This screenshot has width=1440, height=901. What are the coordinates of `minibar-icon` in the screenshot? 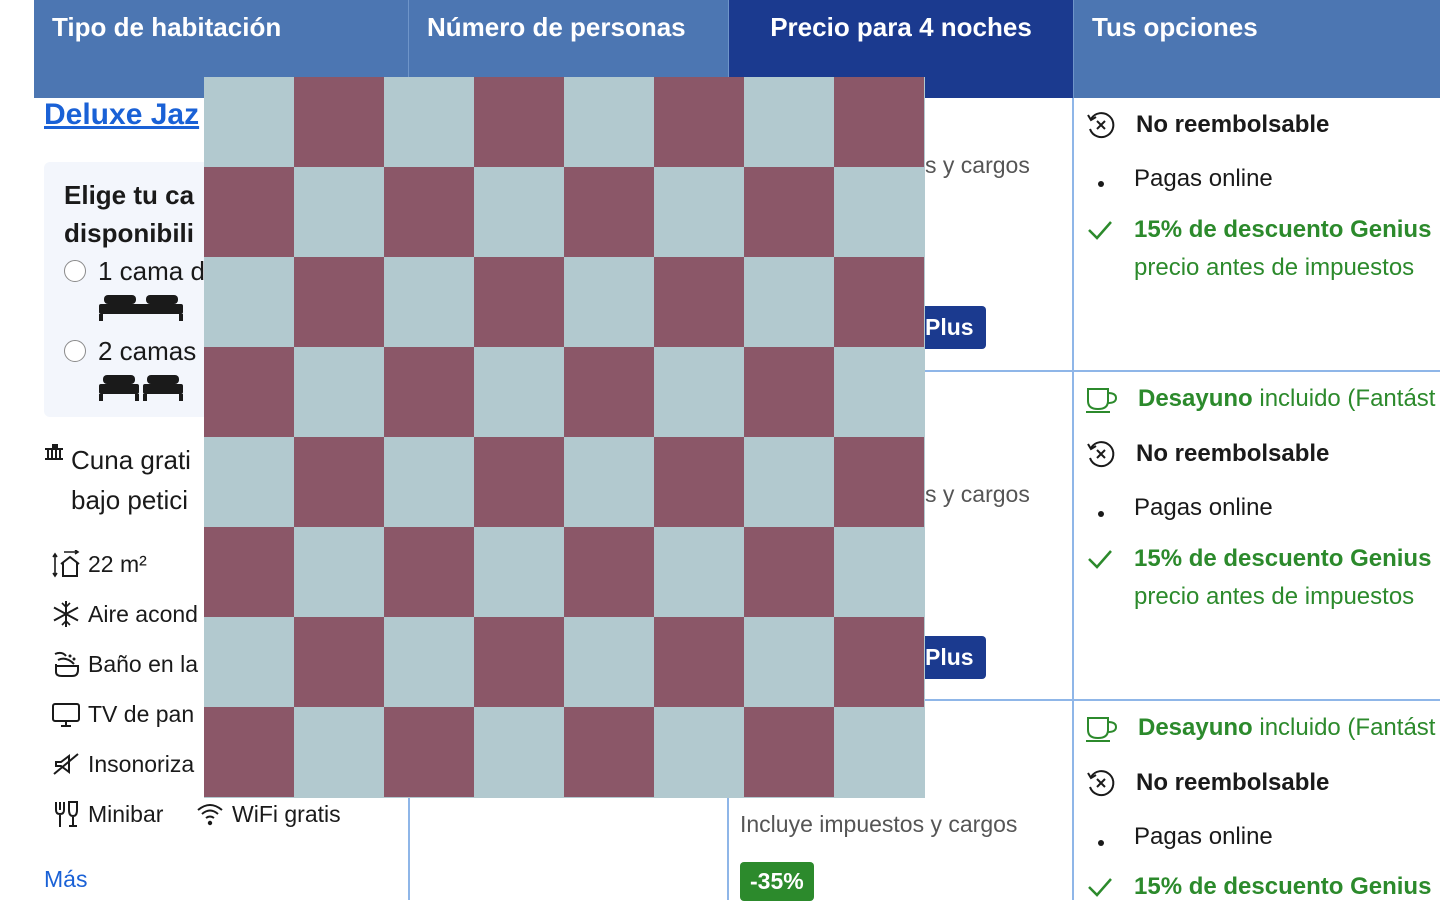 It's located at (66, 814).